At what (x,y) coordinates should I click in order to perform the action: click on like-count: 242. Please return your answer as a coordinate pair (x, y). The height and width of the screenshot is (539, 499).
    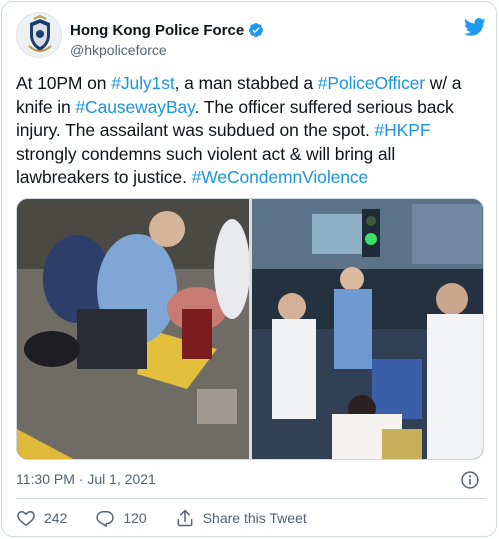
    Looking at the image, I should click on (56, 518).